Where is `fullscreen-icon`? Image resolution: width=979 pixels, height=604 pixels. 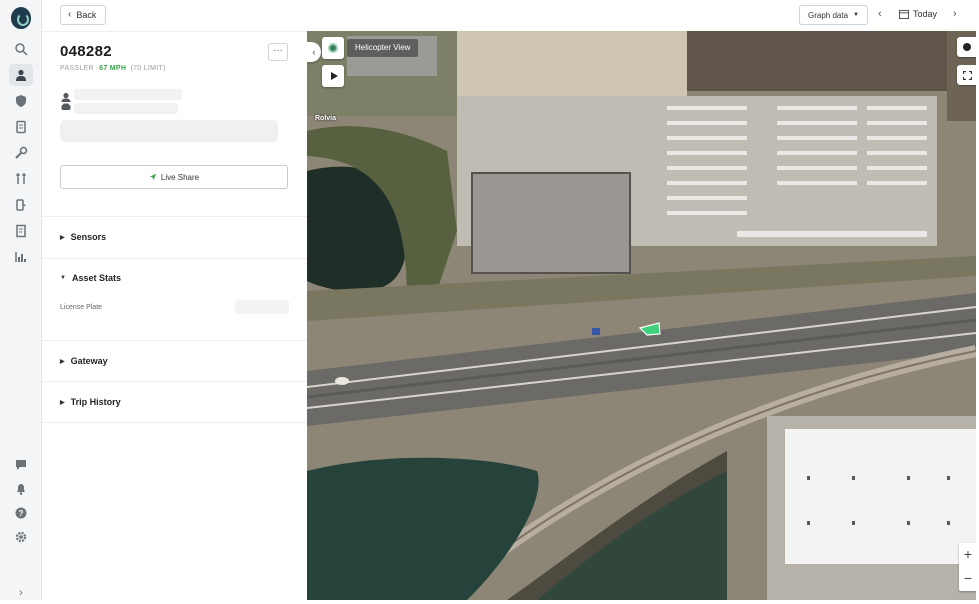
fullscreen-icon is located at coordinates (967, 75).